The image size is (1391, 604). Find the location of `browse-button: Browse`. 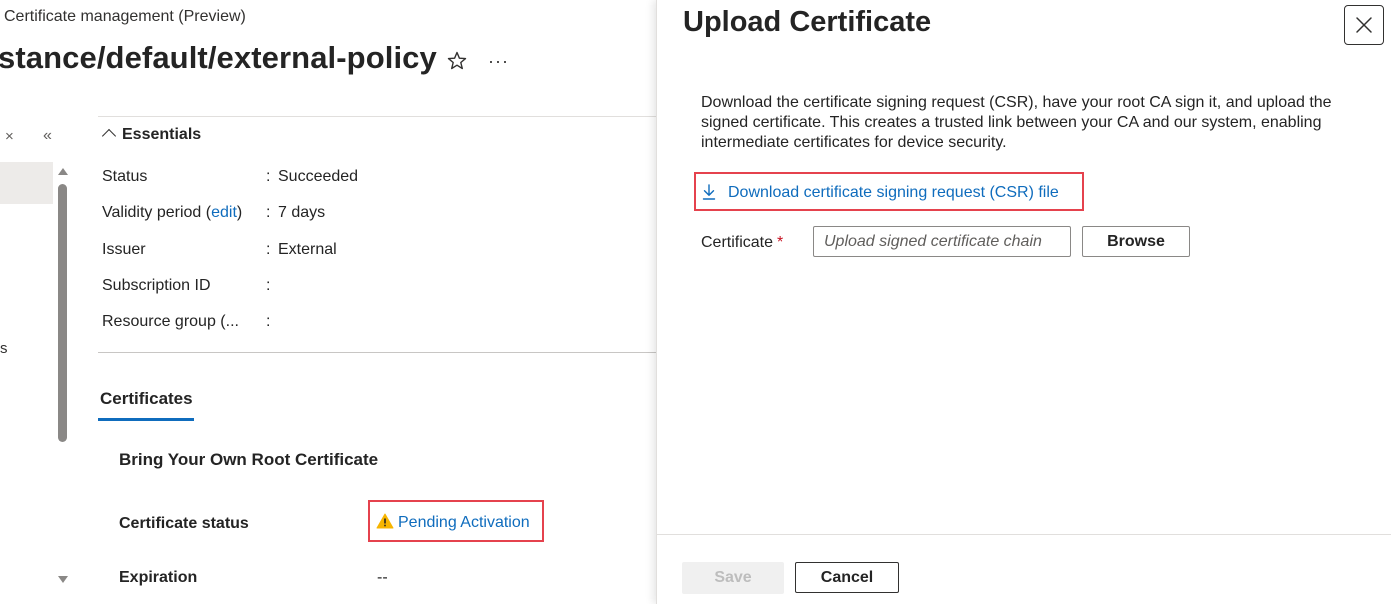

browse-button: Browse is located at coordinates (1136, 241).